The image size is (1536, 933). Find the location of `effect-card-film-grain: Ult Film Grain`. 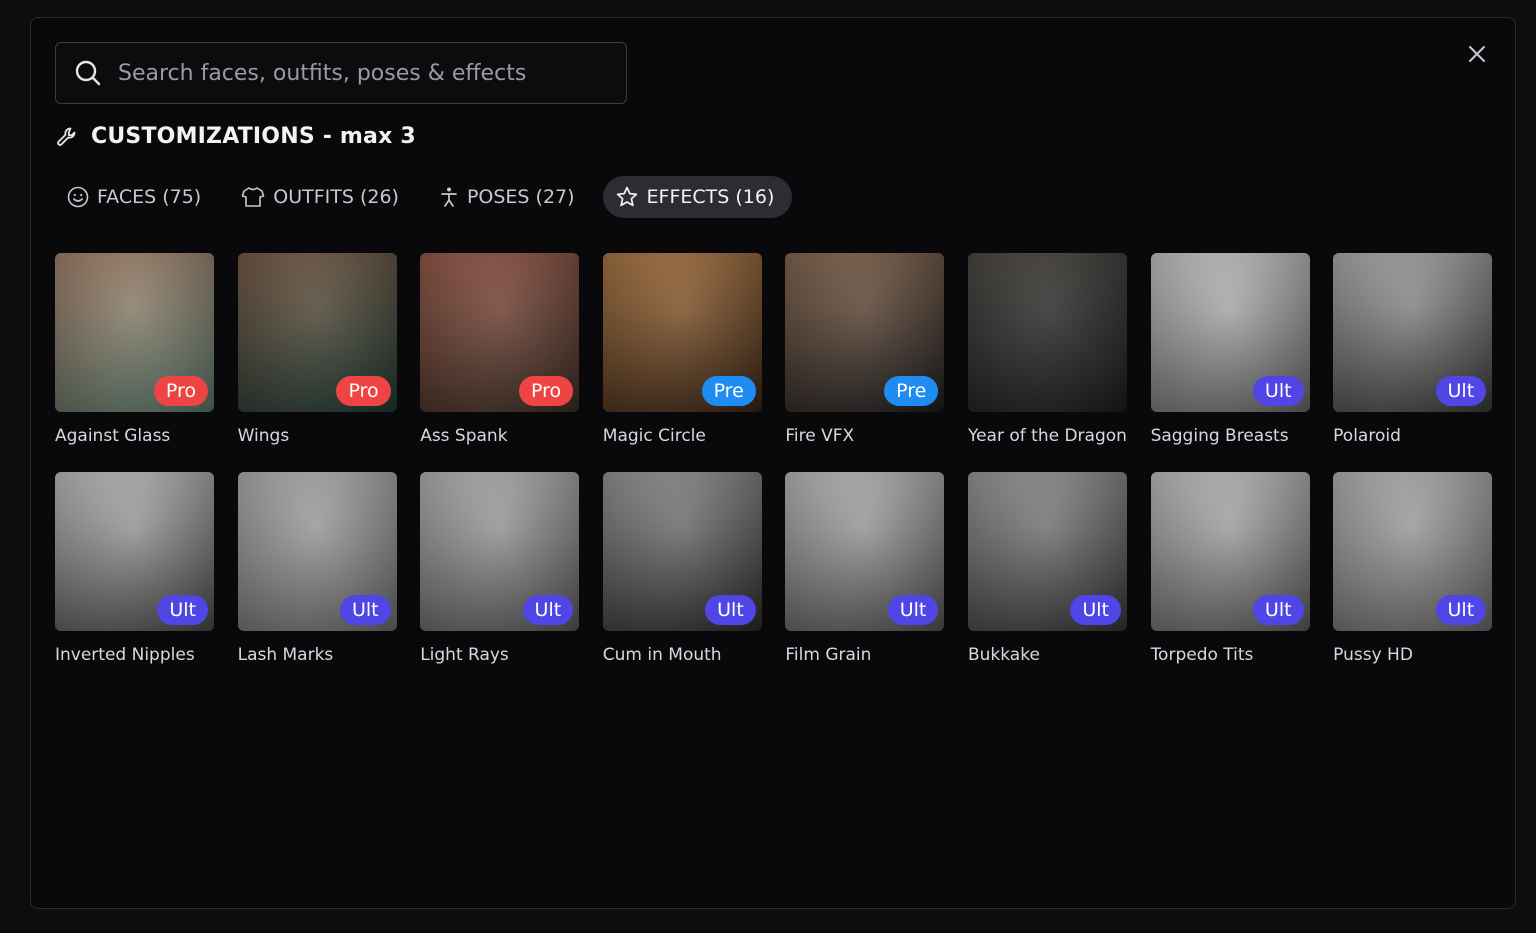

effect-card-film-grain: Ult Film Grain is located at coordinates (865, 568).